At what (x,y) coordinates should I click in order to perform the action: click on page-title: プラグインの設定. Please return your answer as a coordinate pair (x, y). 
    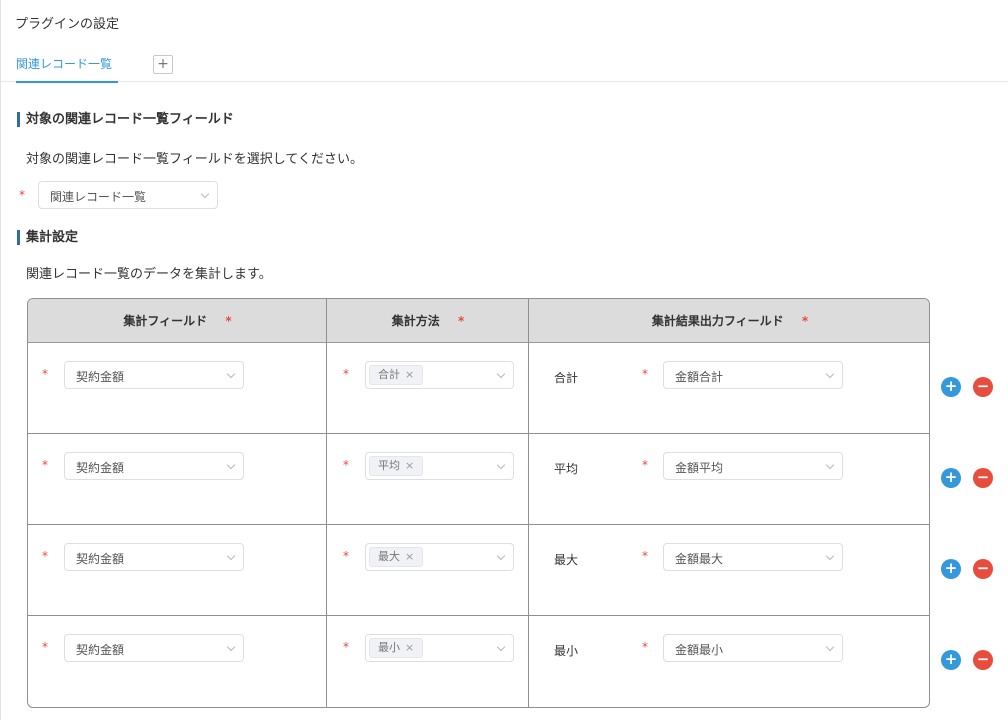
    Looking at the image, I should click on (67, 24).